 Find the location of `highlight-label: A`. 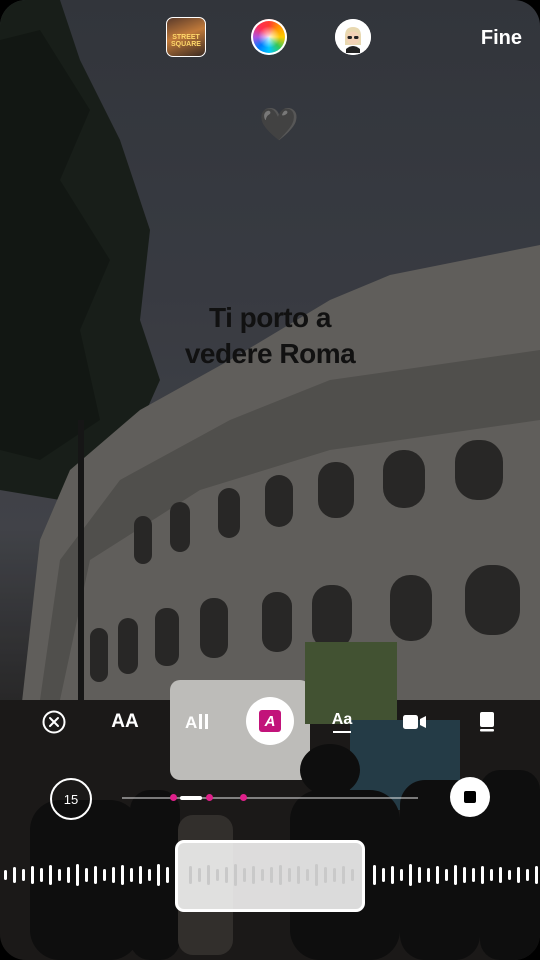

highlight-label: A is located at coordinates (270, 721).